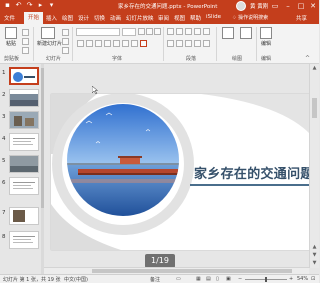  What do you see at coordinates (67, 18) in the screenshot?
I see `tab-draw: 绘图` at bounding box center [67, 18].